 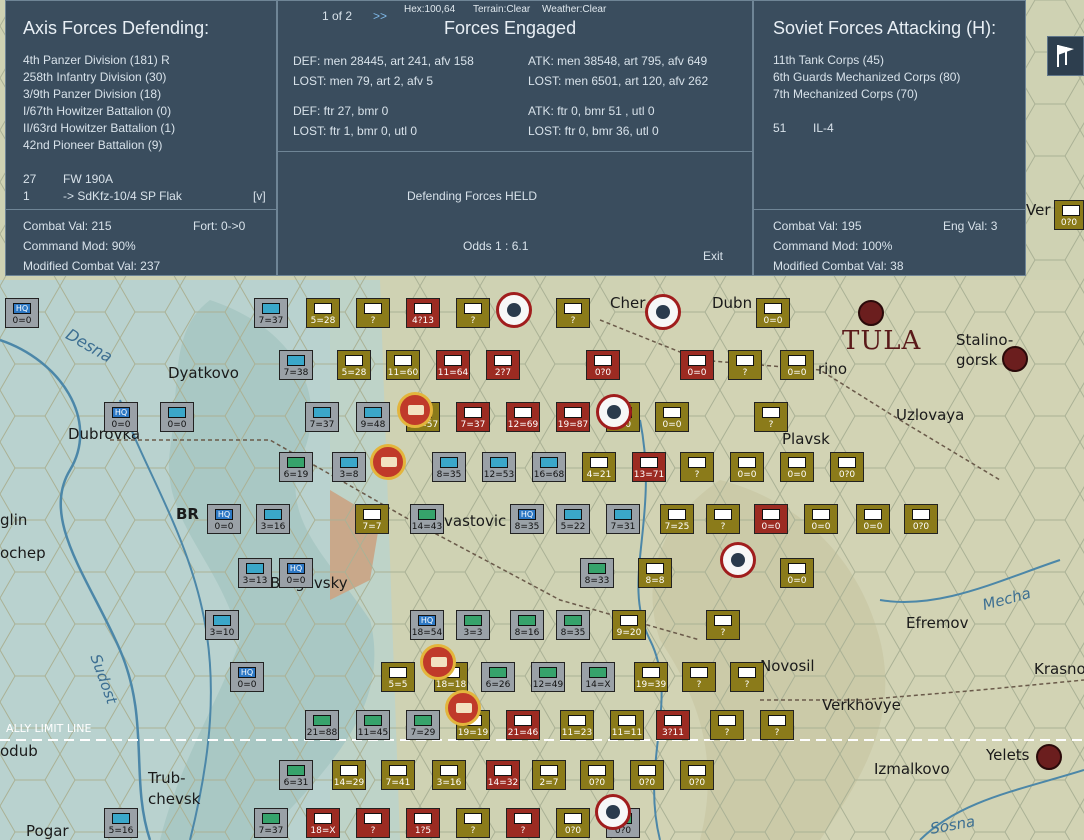 I want to click on unit-counter: 12=69, so click(x=523, y=417).